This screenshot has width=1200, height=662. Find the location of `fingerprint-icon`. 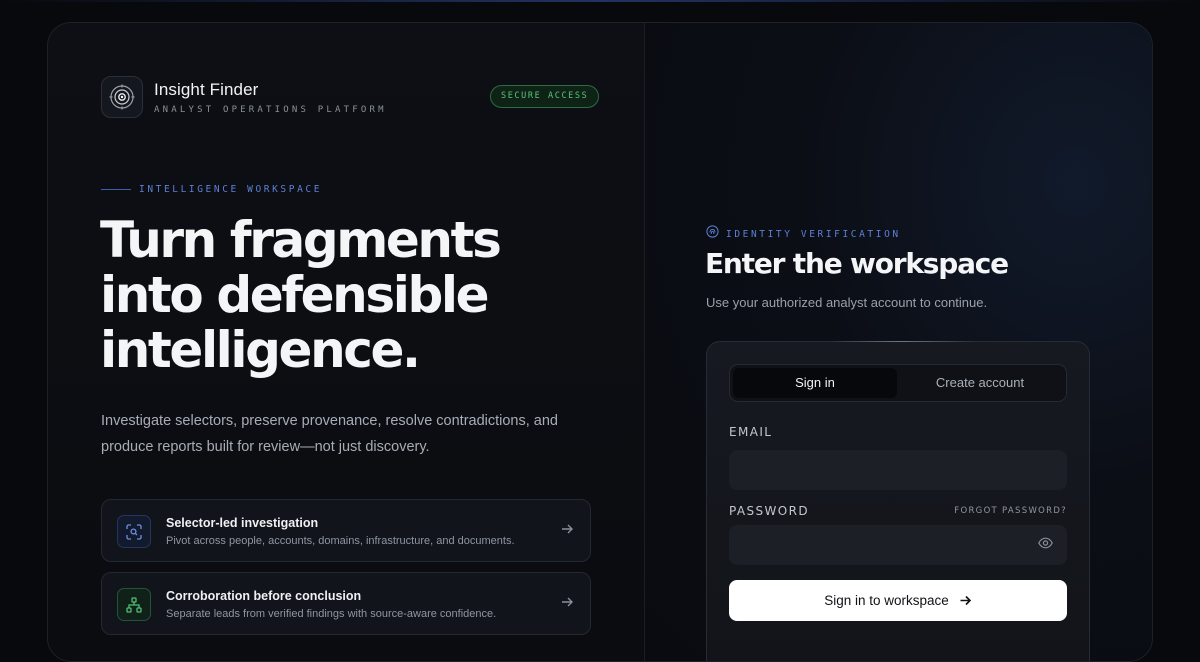

fingerprint-icon is located at coordinates (712, 234).